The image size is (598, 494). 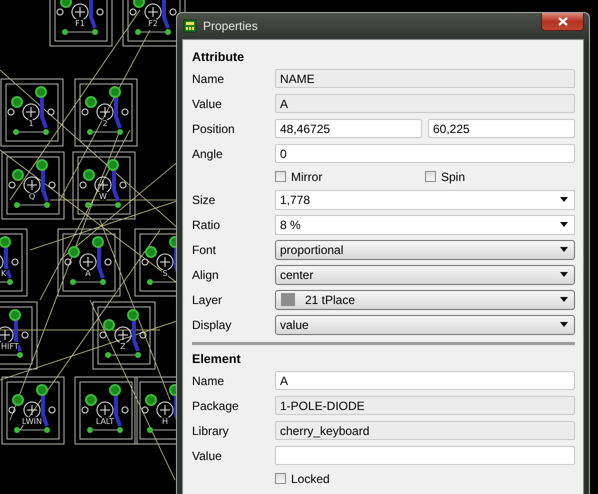 I want to click on part-label: Q, so click(x=32, y=196).